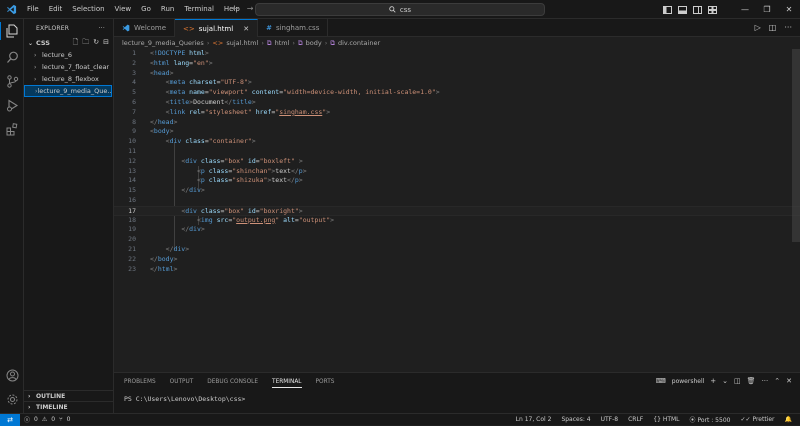 The height and width of the screenshot is (426, 800). I want to click on account-icon, so click(12, 375).